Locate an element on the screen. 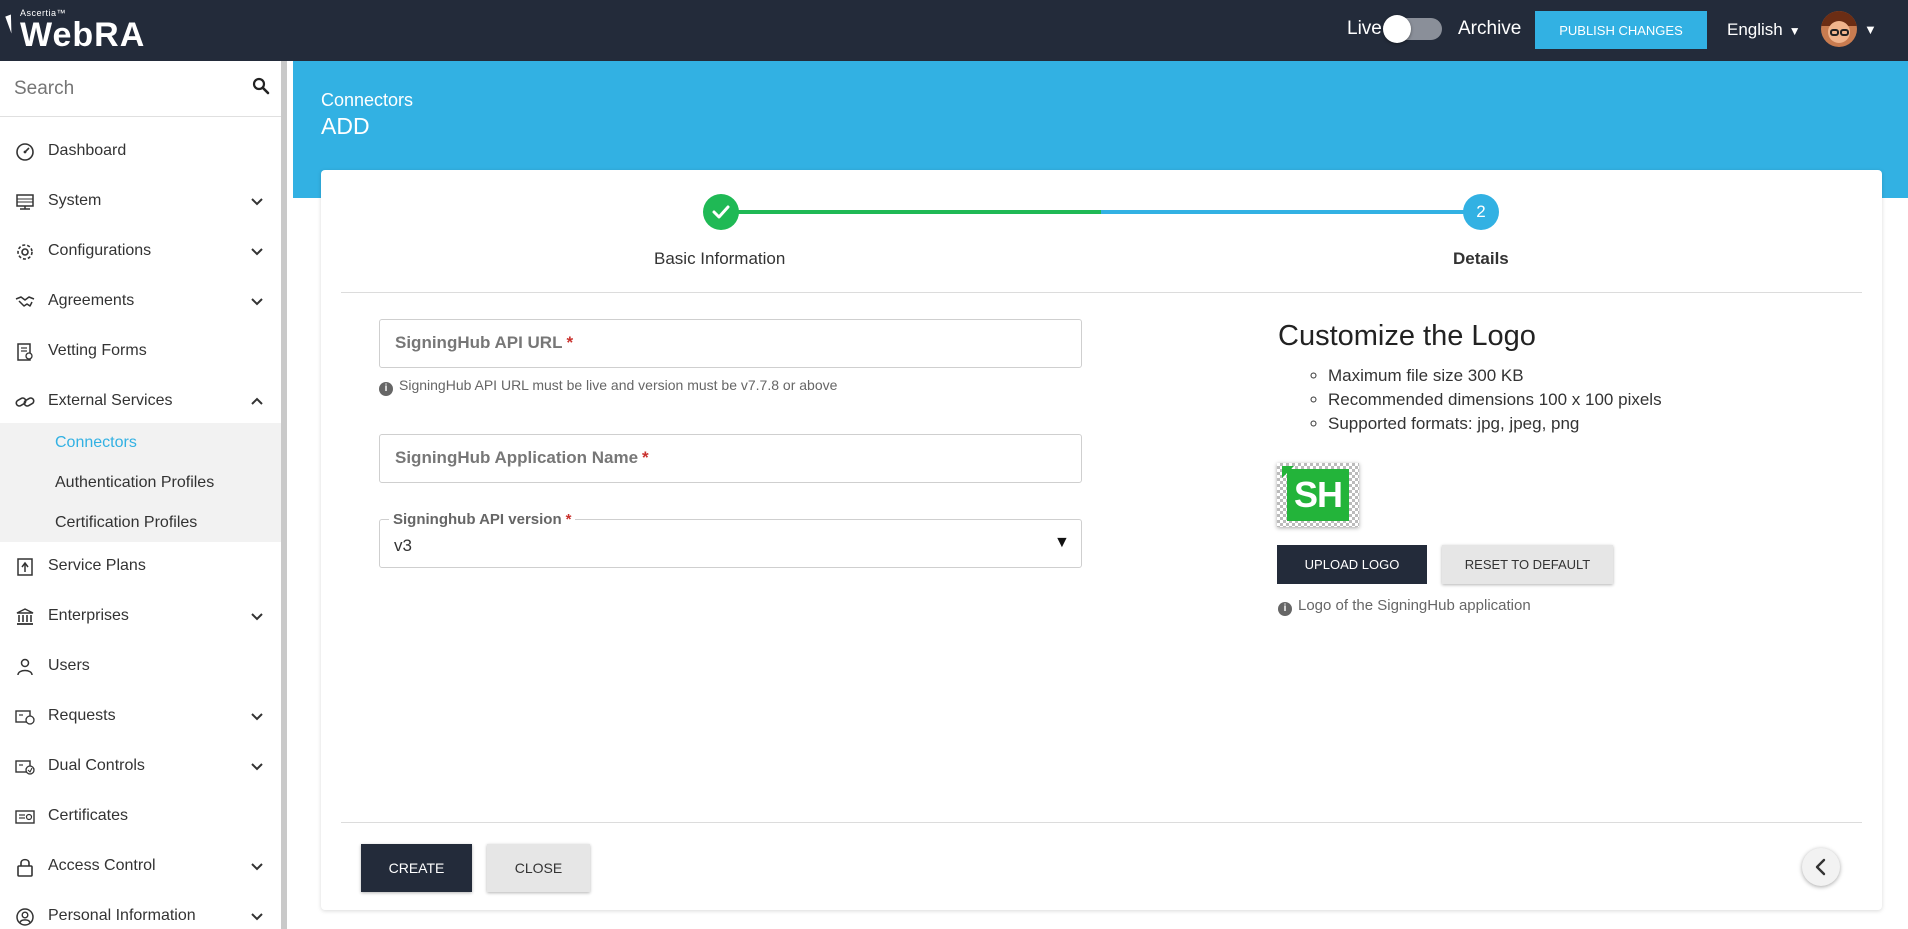 The width and height of the screenshot is (1908, 929). step-basic-information-label: Basic Information is located at coordinates (719, 259).